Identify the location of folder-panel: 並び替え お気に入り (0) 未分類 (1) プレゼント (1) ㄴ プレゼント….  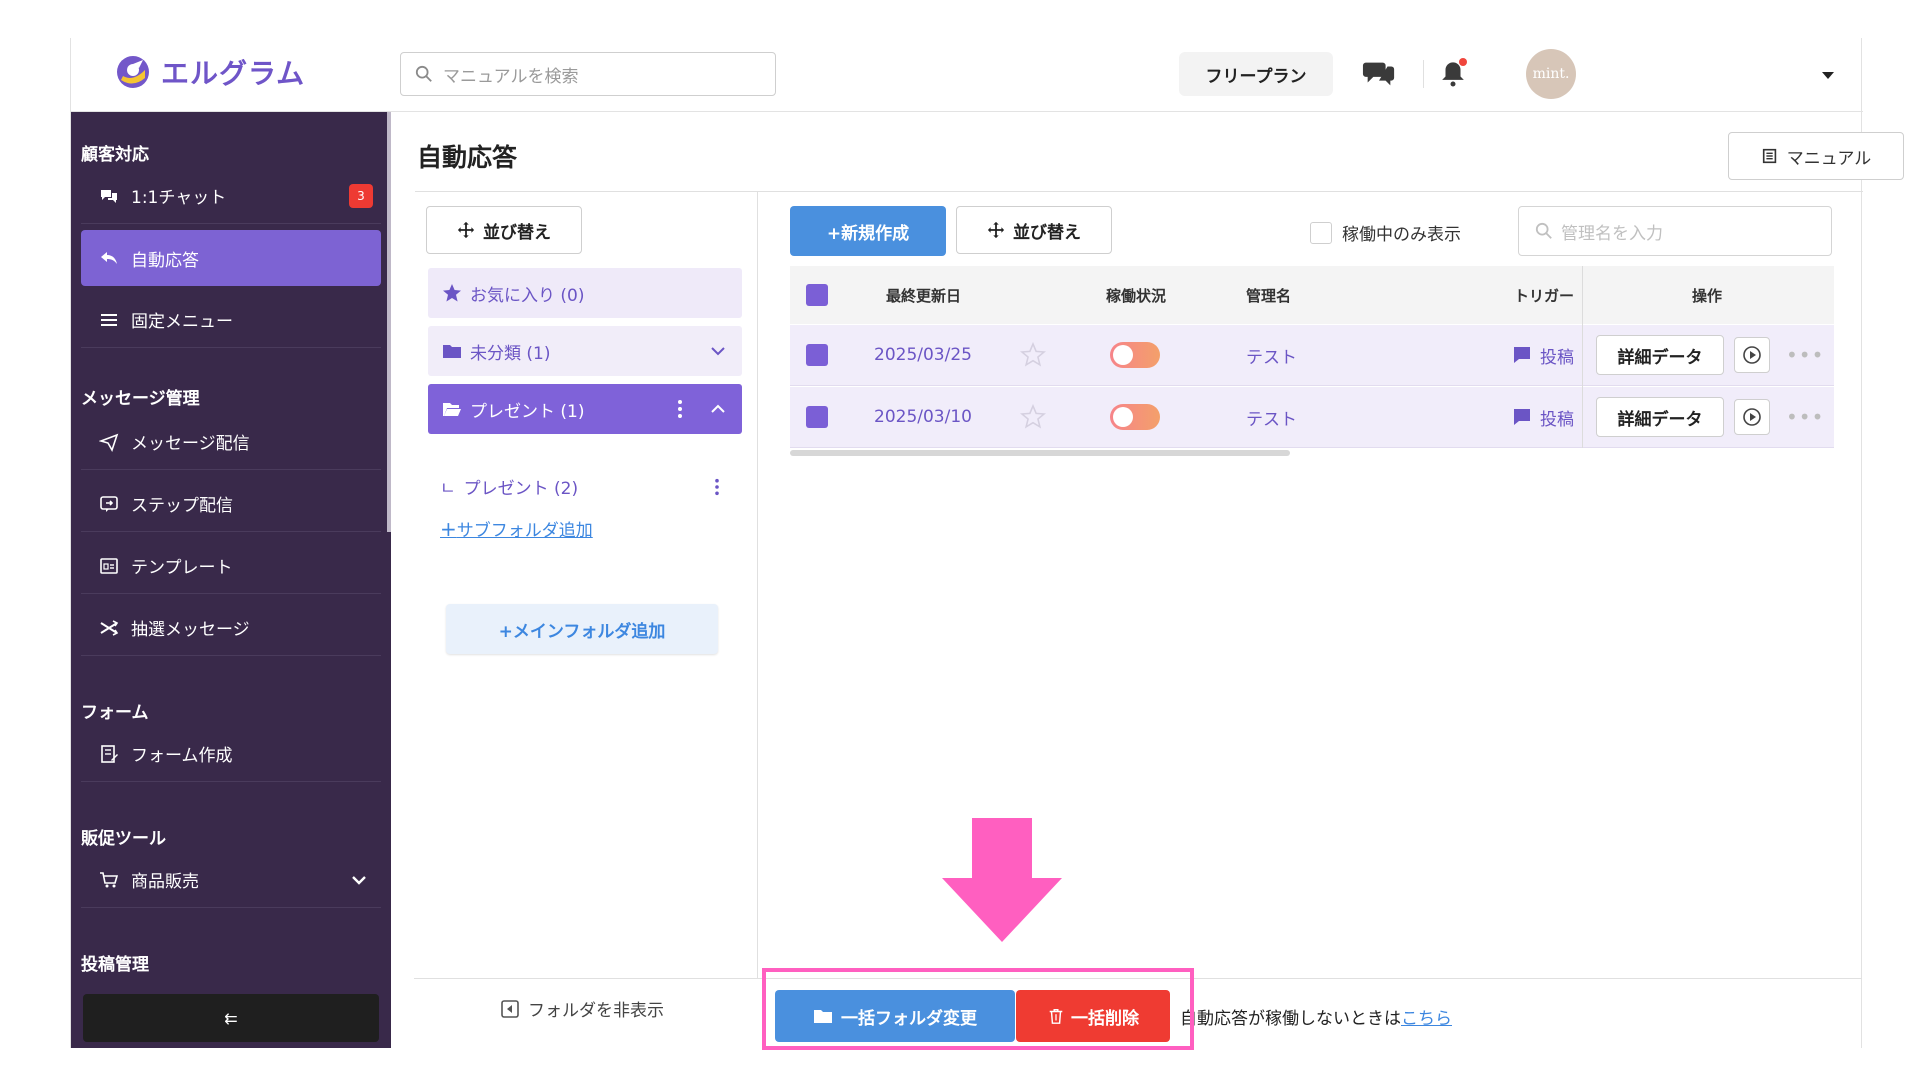
(586, 585).